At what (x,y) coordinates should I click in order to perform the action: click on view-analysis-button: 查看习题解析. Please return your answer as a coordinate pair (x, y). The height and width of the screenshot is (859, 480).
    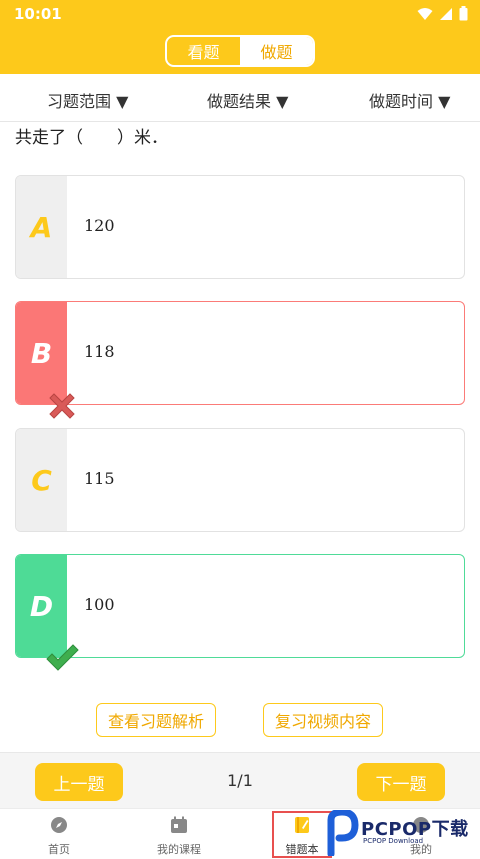
    Looking at the image, I should click on (156, 720).